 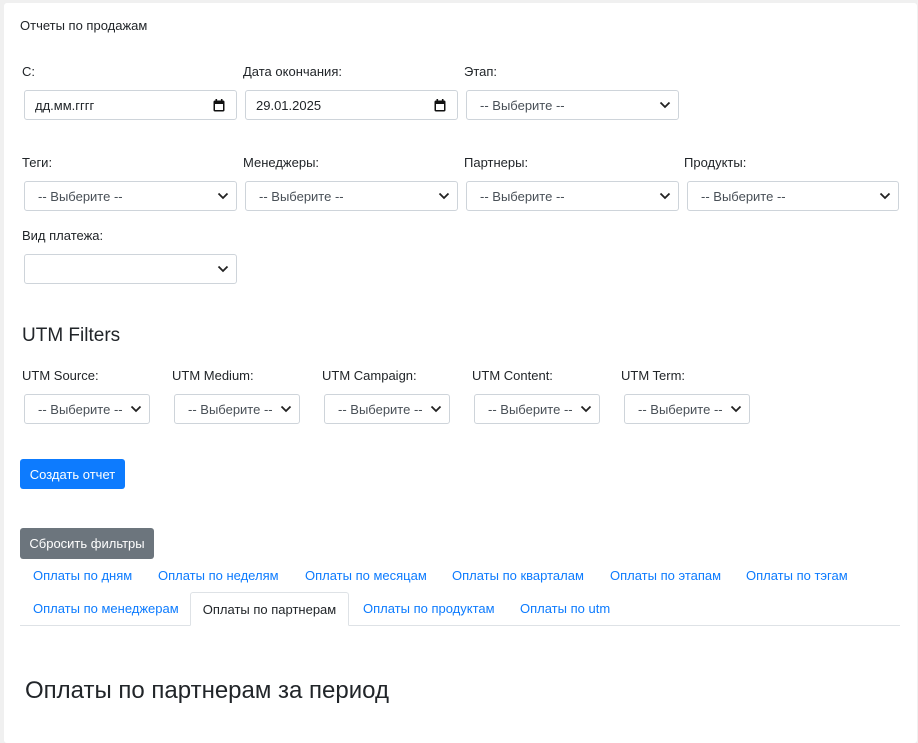 I want to click on managers-select: -- Выберите --, so click(x=351, y=196).